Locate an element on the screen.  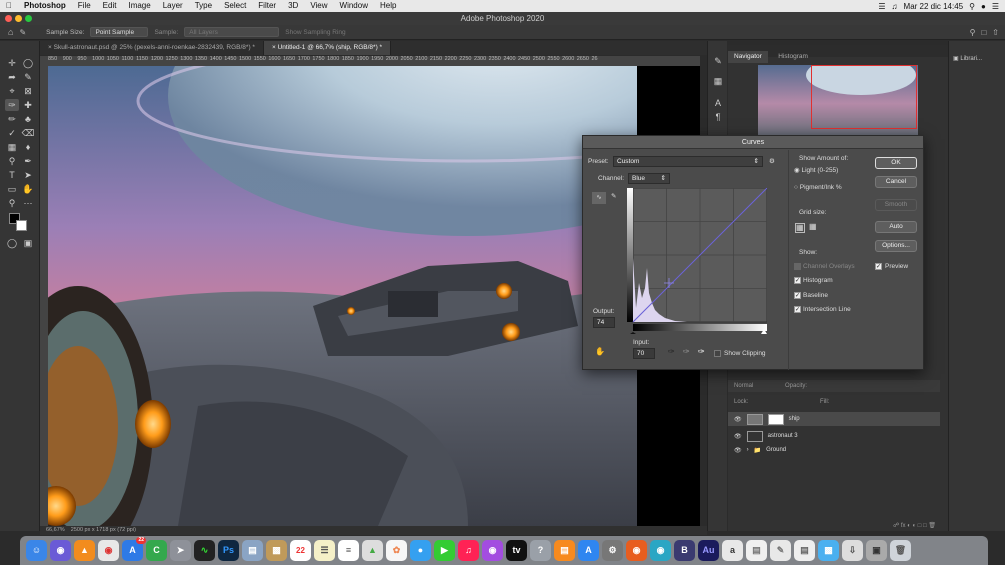
layers-footer-icons: ☍ fx ◐ ◐ □ □ 🗑 is located at coordinates (833, 526).